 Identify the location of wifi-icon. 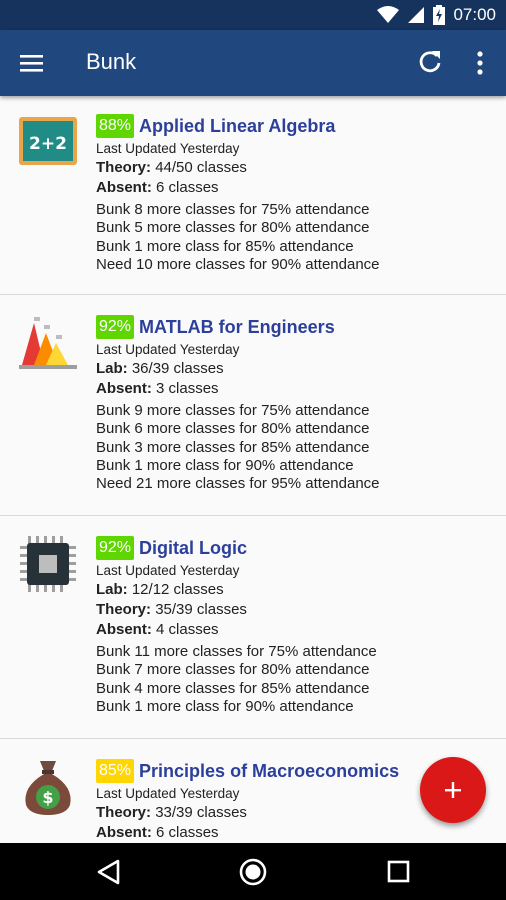
(388, 14).